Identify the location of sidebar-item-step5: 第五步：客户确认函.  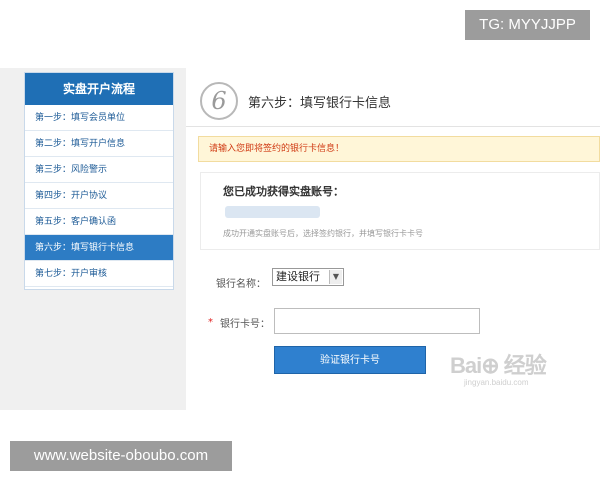
(99, 222).